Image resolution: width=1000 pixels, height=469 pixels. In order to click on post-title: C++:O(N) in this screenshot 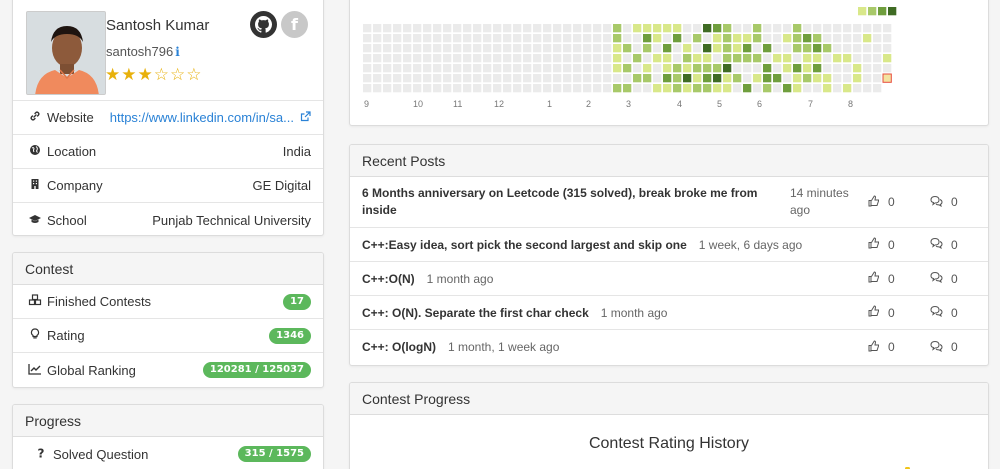, I will do `click(388, 279)`.